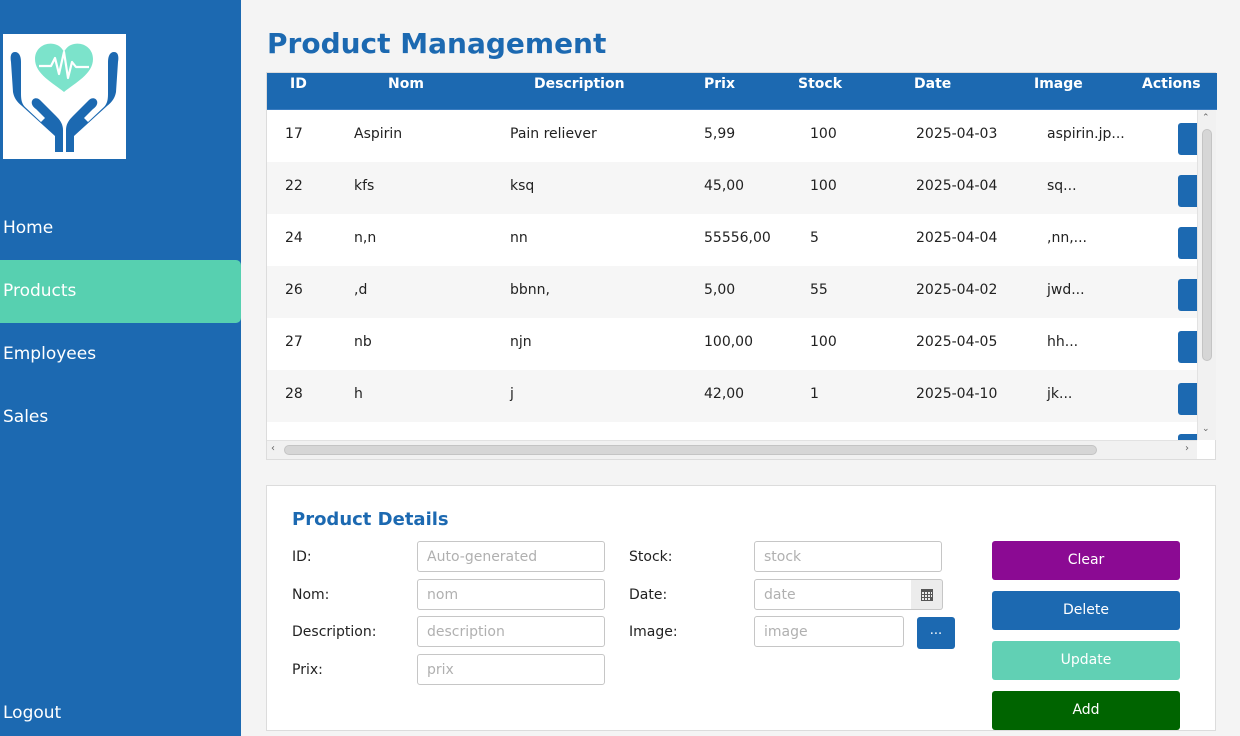 The image size is (1240, 736). I want to click on cell-description: Pain reliever, so click(553, 134).